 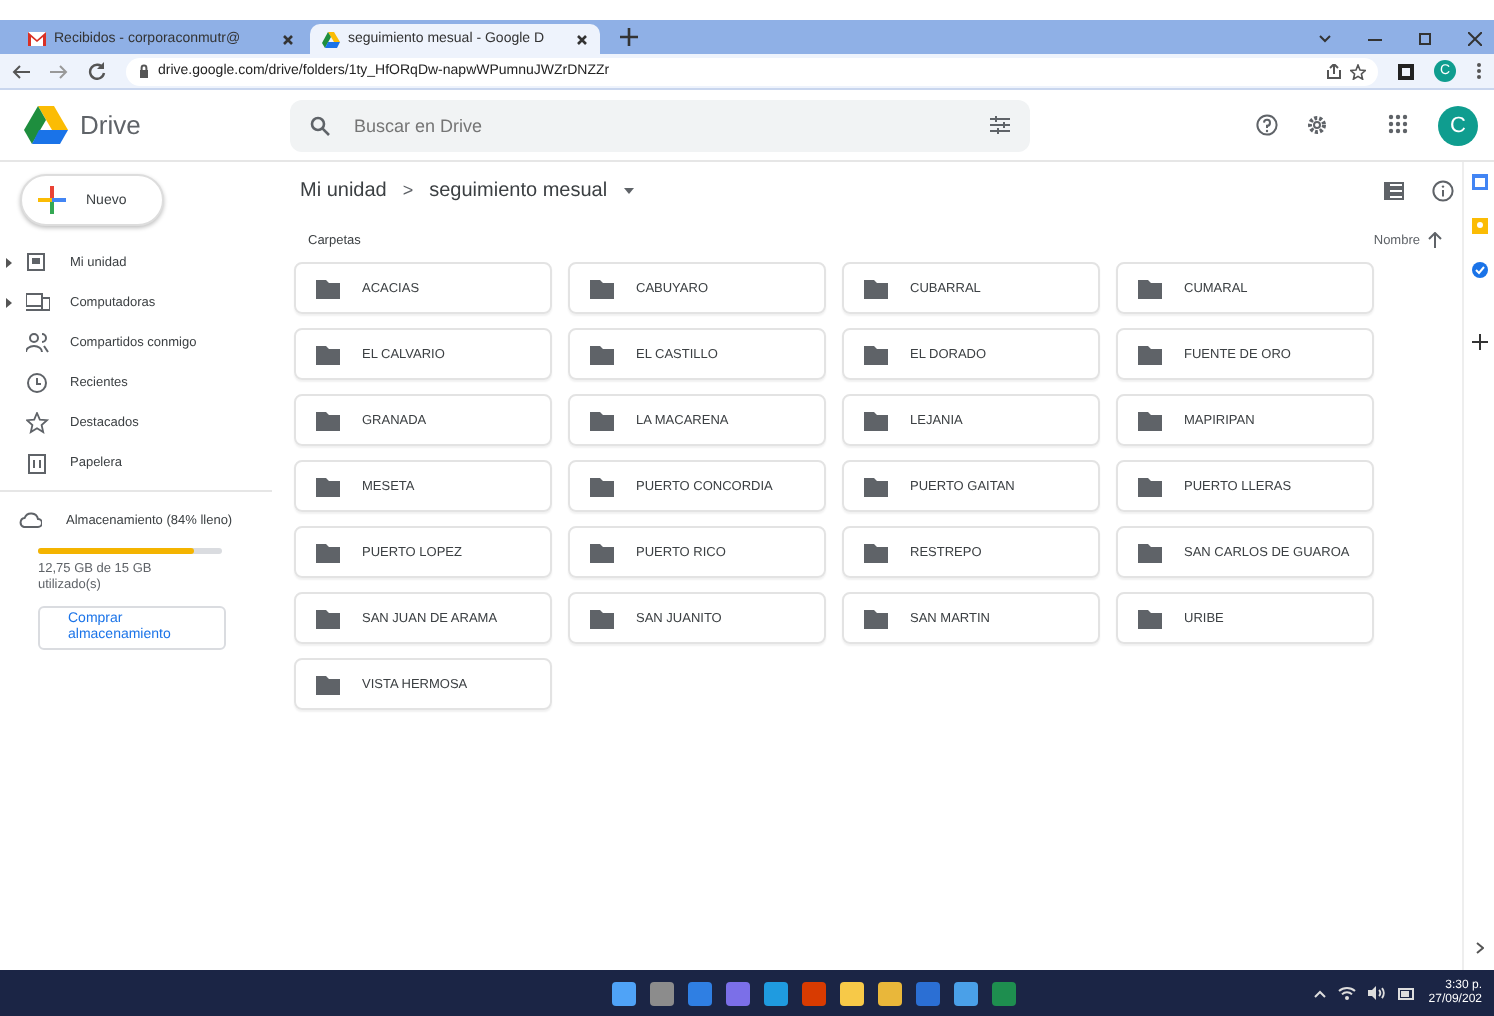 I want to click on side-panel-icon, so click(x=1406, y=71).